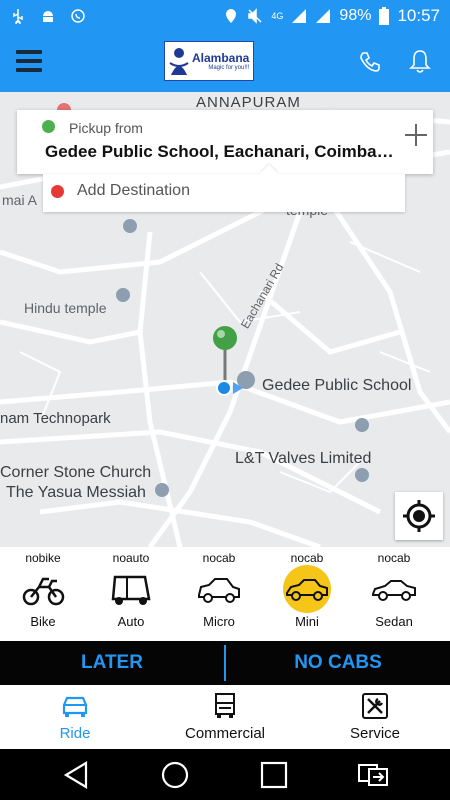 The height and width of the screenshot is (800, 450). What do you see at coordinates (394, 621) in the screenshot?
I see `vehicle-name: Sedan` at bounding box center [394, 621].